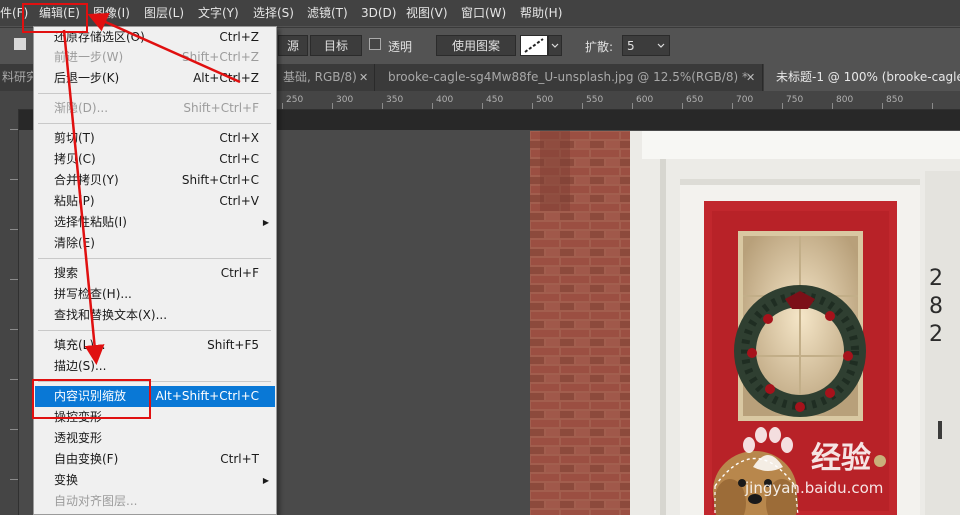 This screenshot has height=515, width=960. I want to click on menu-edit: 编辑(E), so click(59, 13).